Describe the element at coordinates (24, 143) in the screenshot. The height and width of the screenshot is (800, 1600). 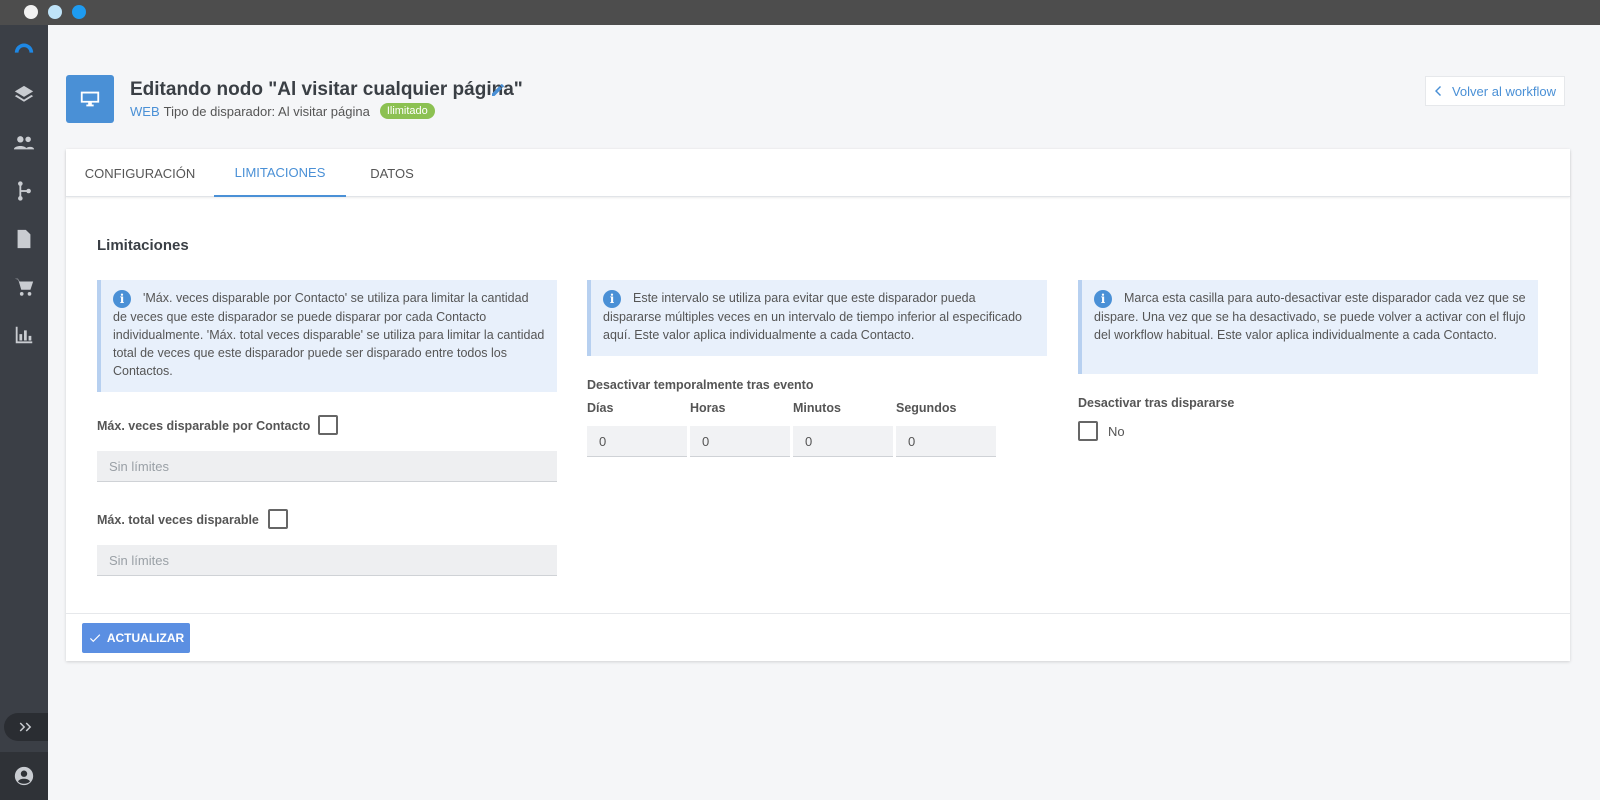
I see `contacts-icon` at that location.